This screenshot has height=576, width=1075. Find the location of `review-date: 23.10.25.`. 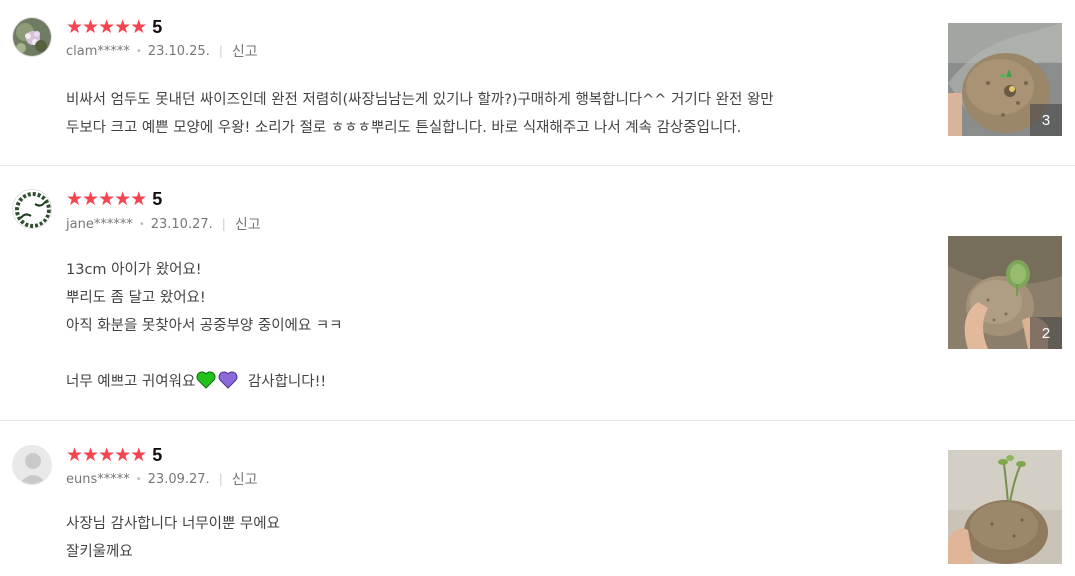

review-date: 23.10.25. is located at coordinates (178, 51).